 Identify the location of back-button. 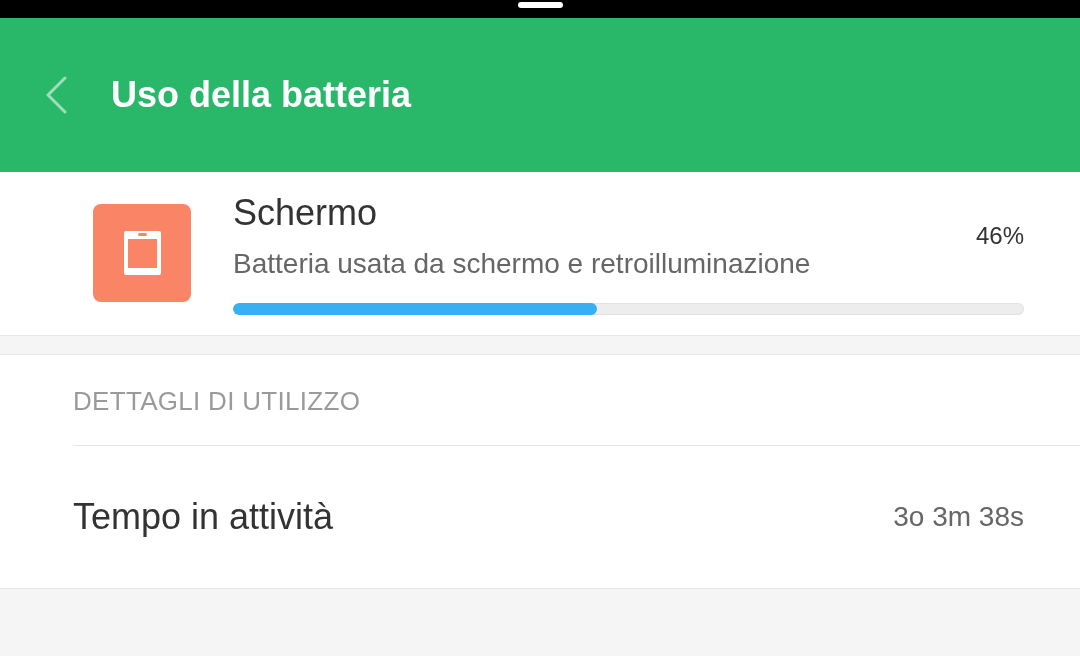
(56, 95).